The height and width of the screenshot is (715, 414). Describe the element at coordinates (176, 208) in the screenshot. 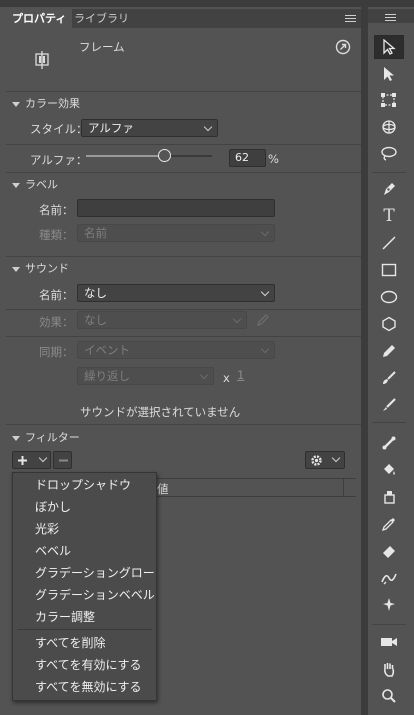

I see `label-name-input` at that location.